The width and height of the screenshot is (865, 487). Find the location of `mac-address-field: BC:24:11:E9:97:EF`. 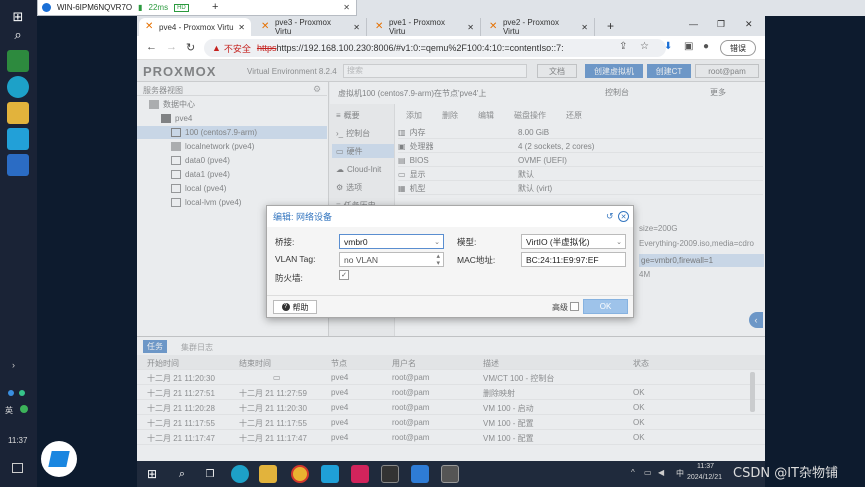

mac-address-field: BC:24:11:E9:97:EF is located at coordinates (573, 259).